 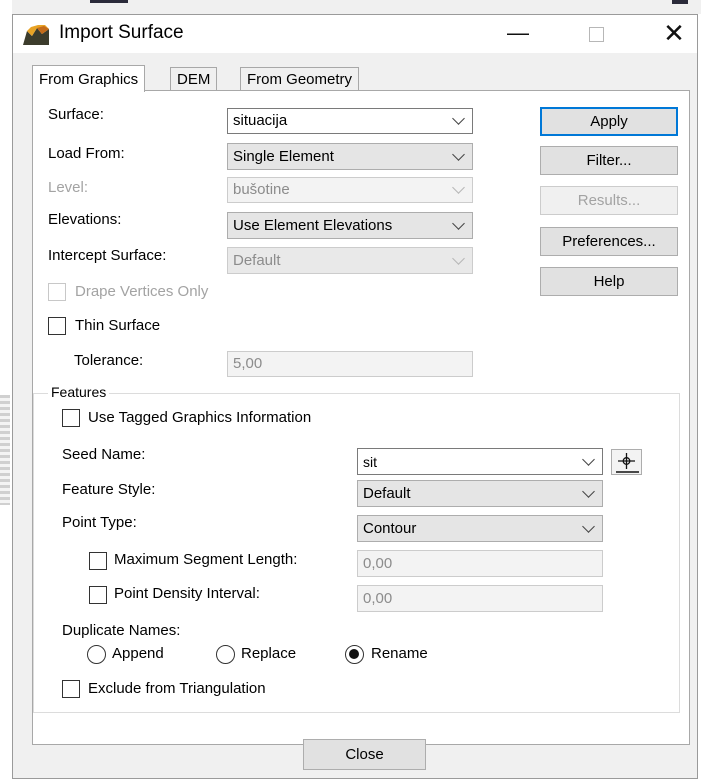 I want to click on surface-select: situacija, so click(x=350, y=121).